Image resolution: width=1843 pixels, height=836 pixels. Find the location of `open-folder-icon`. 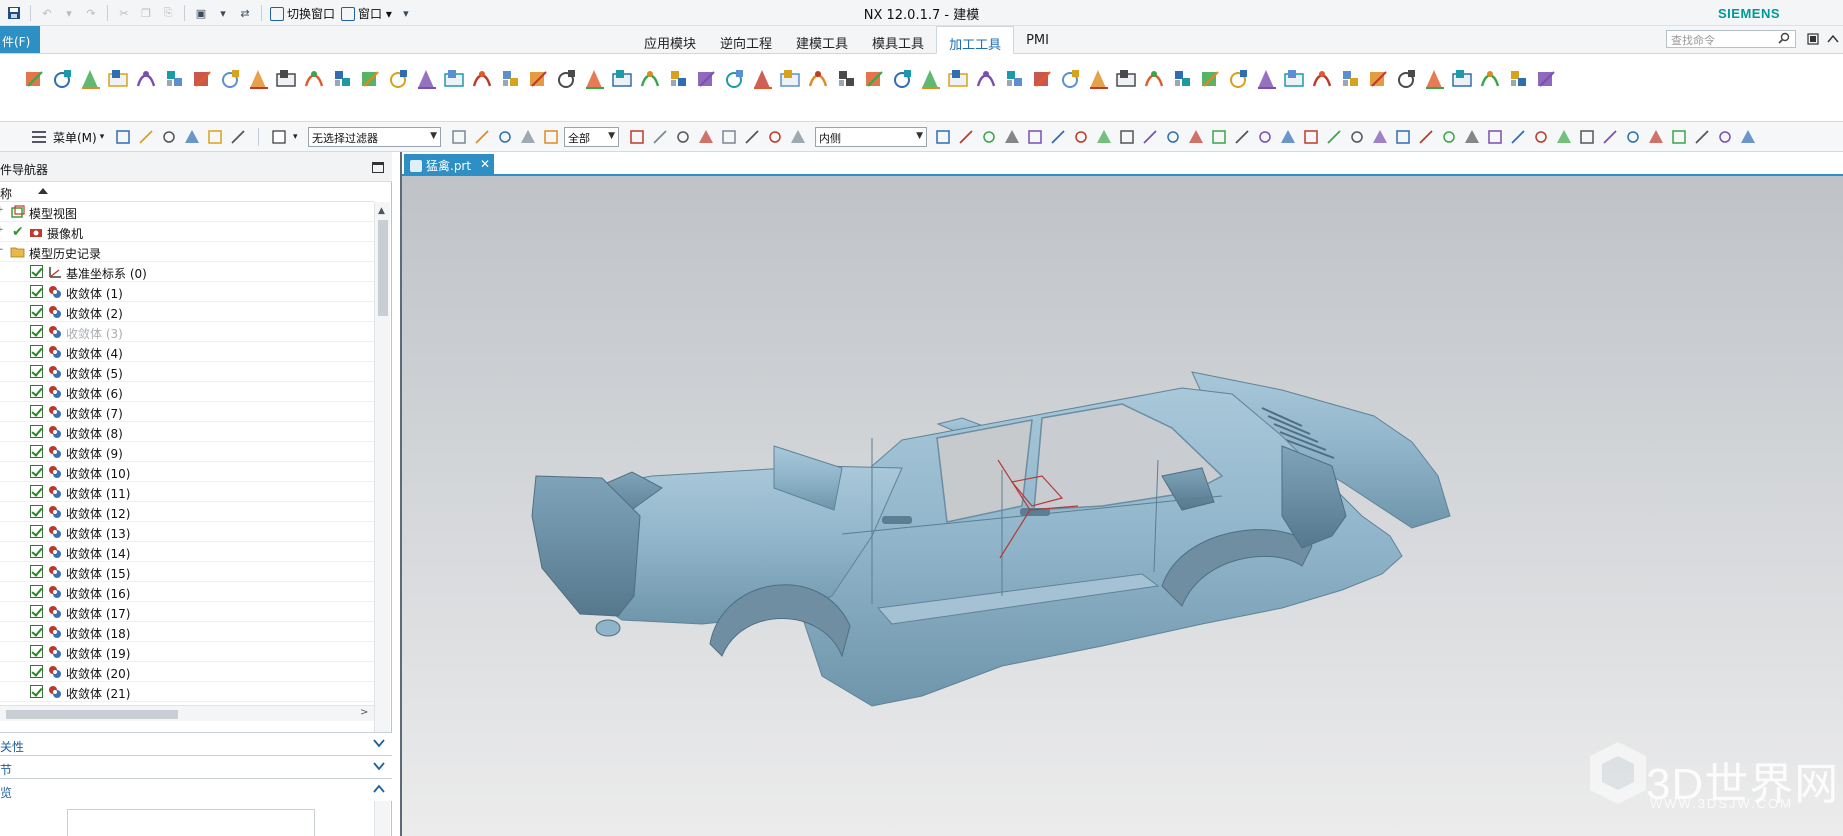

open-folder-icon is located at coordinates (169, 137).